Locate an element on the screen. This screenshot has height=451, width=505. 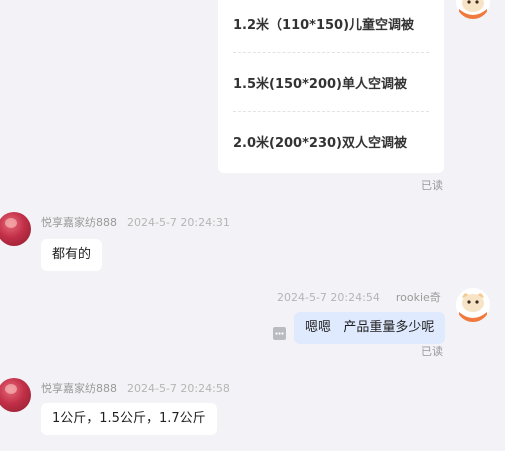
sender-name: rookie奇 is located at coordinates (418, 297).